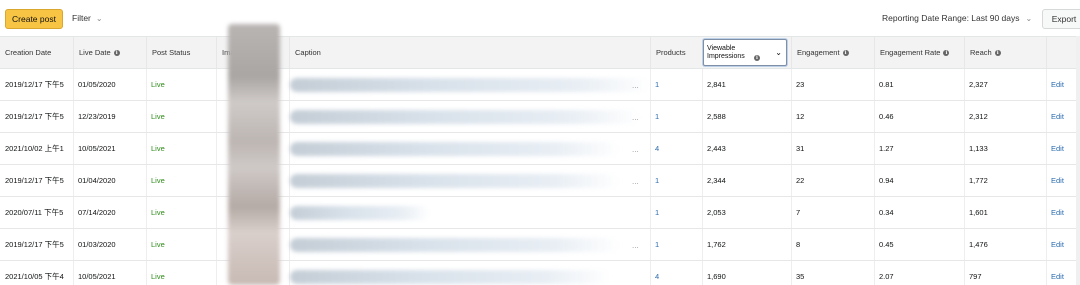 The image size is (1080, 285). Describe the element at coordinates (800, 116) in the screenshot. I see `cell-engagement: 12` at that location.